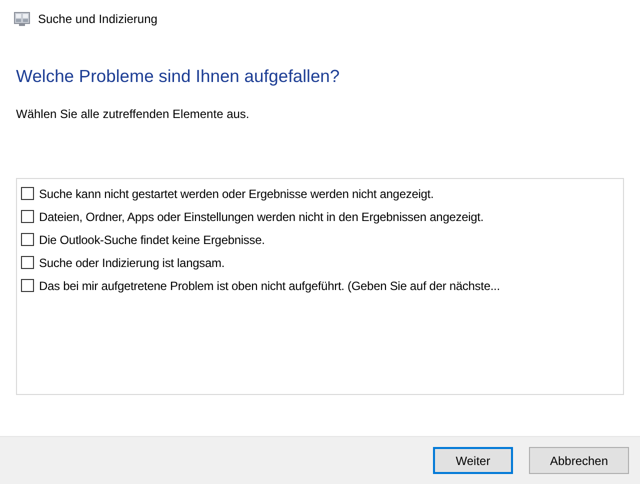 Image resolution: width=640 pixels, height=484 pixels. What do you see at coordinates (579, 460) in the screenshot?
I see `dialog-button: Abbrechen` at bounding box center [579, 460].